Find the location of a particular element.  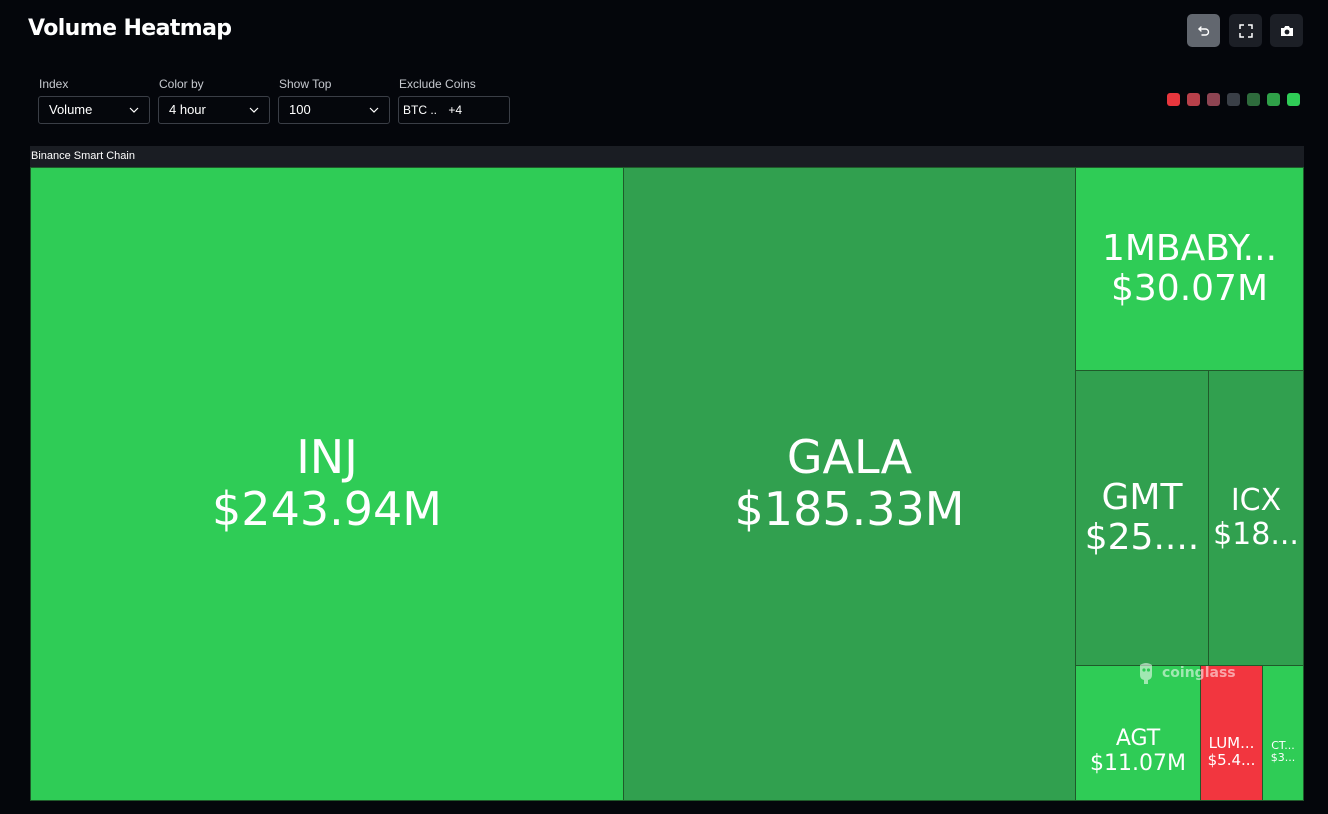

index-label: Index is located at coordinates (54, 84).